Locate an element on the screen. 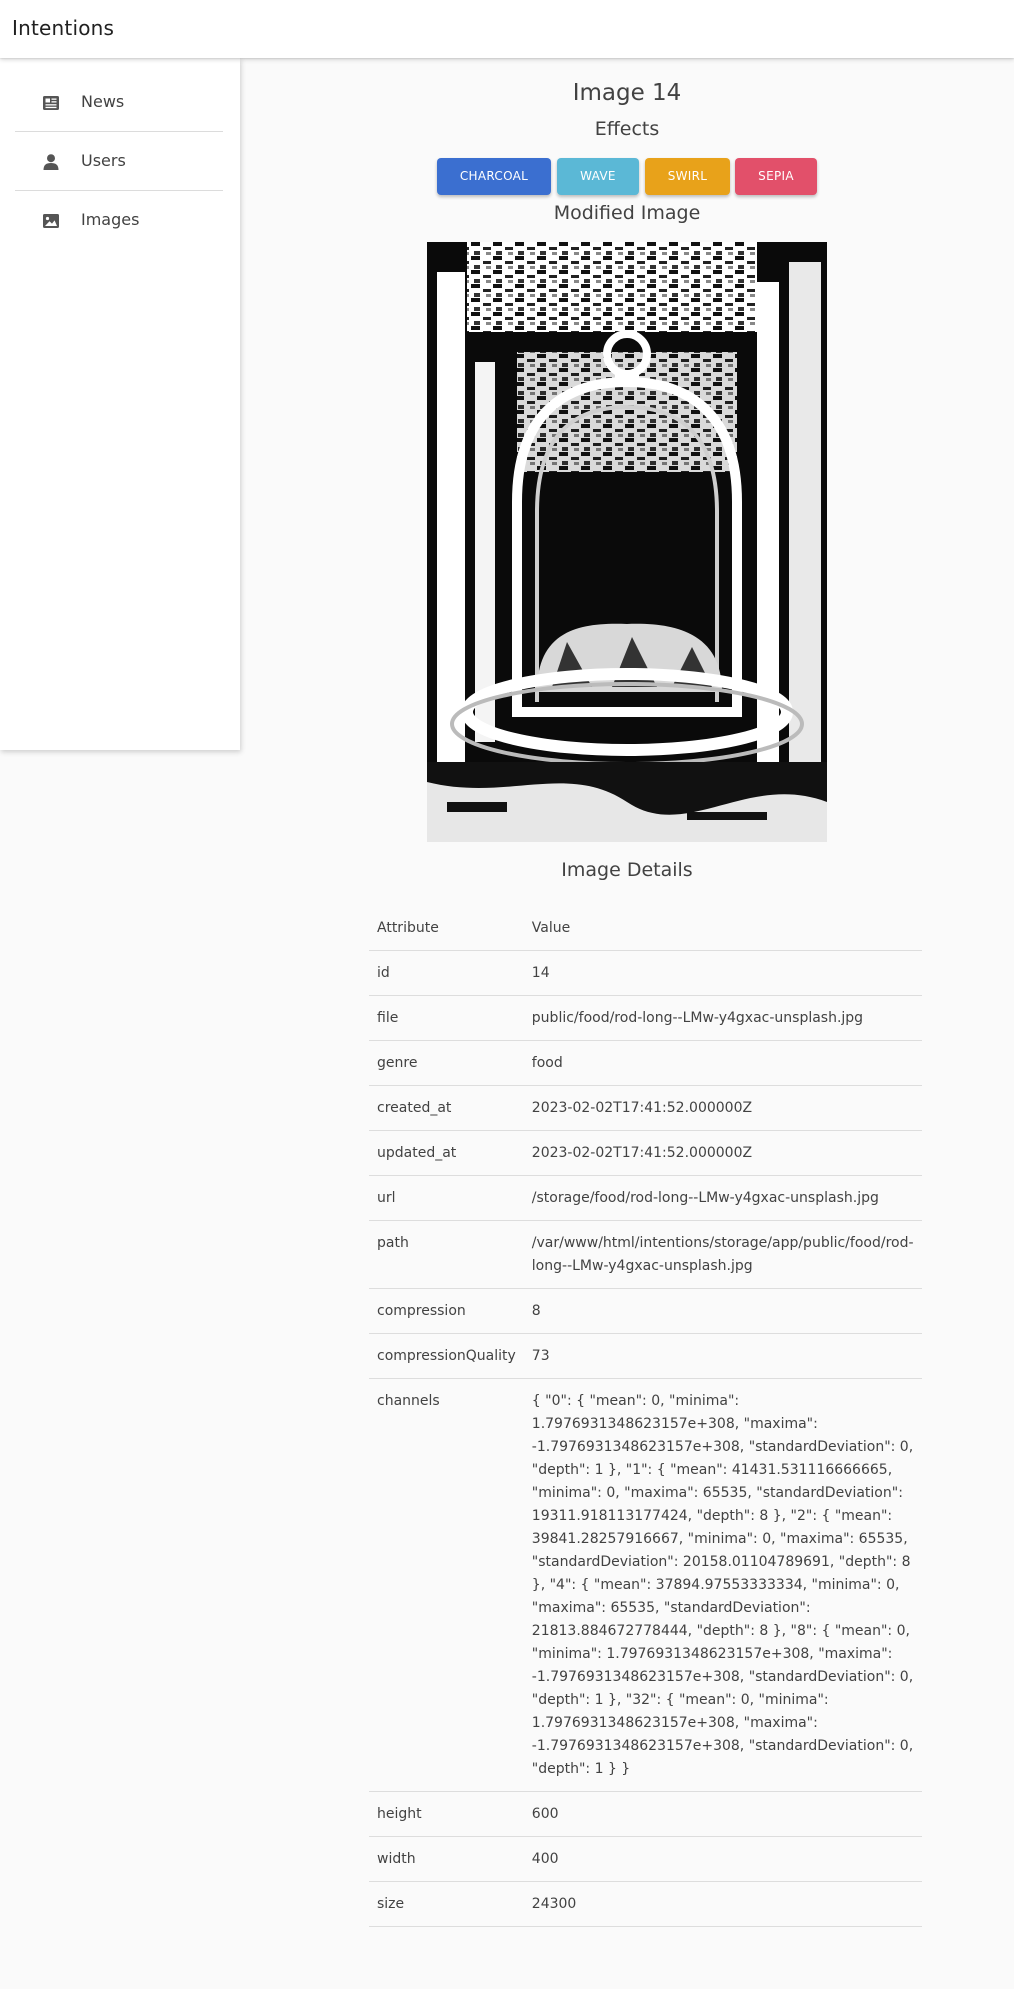 The height and width of the screenshot is (1989, 1014). table-row: id 14 is located at coordinates (645, 973).